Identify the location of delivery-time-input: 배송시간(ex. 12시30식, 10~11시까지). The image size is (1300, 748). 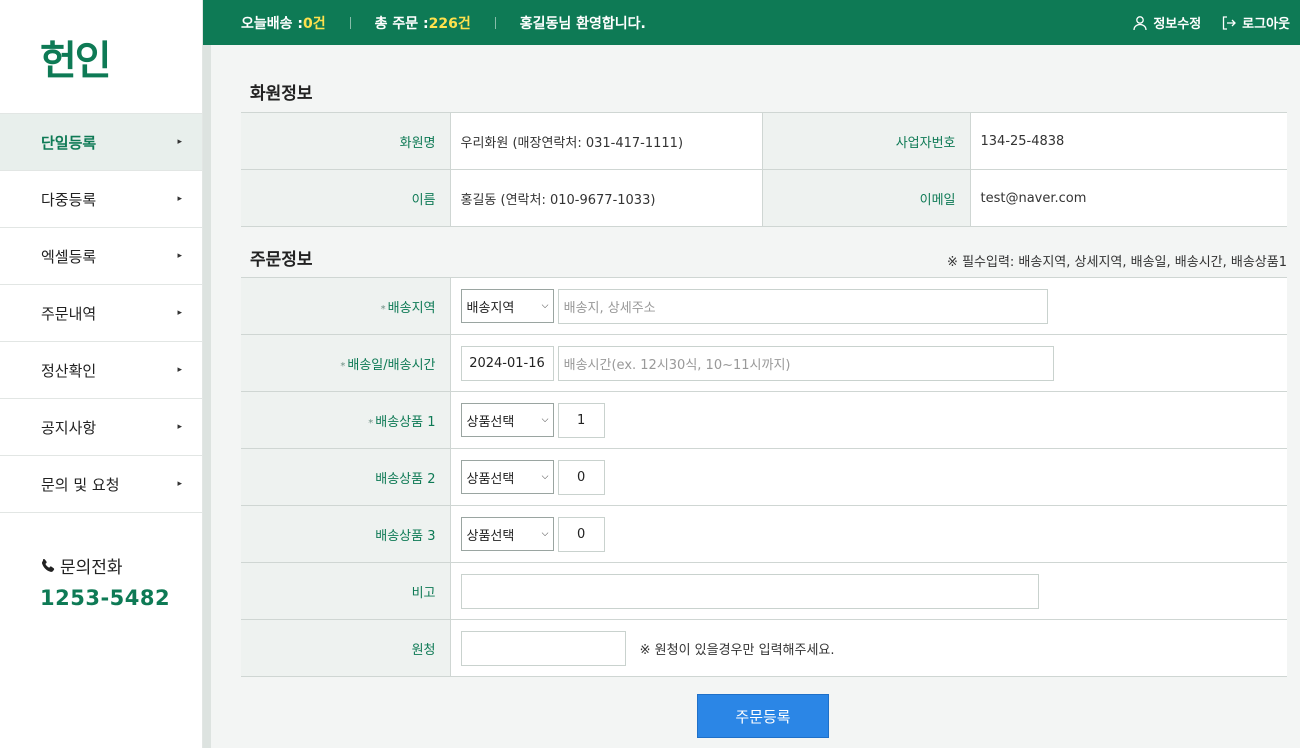
(805, 363).